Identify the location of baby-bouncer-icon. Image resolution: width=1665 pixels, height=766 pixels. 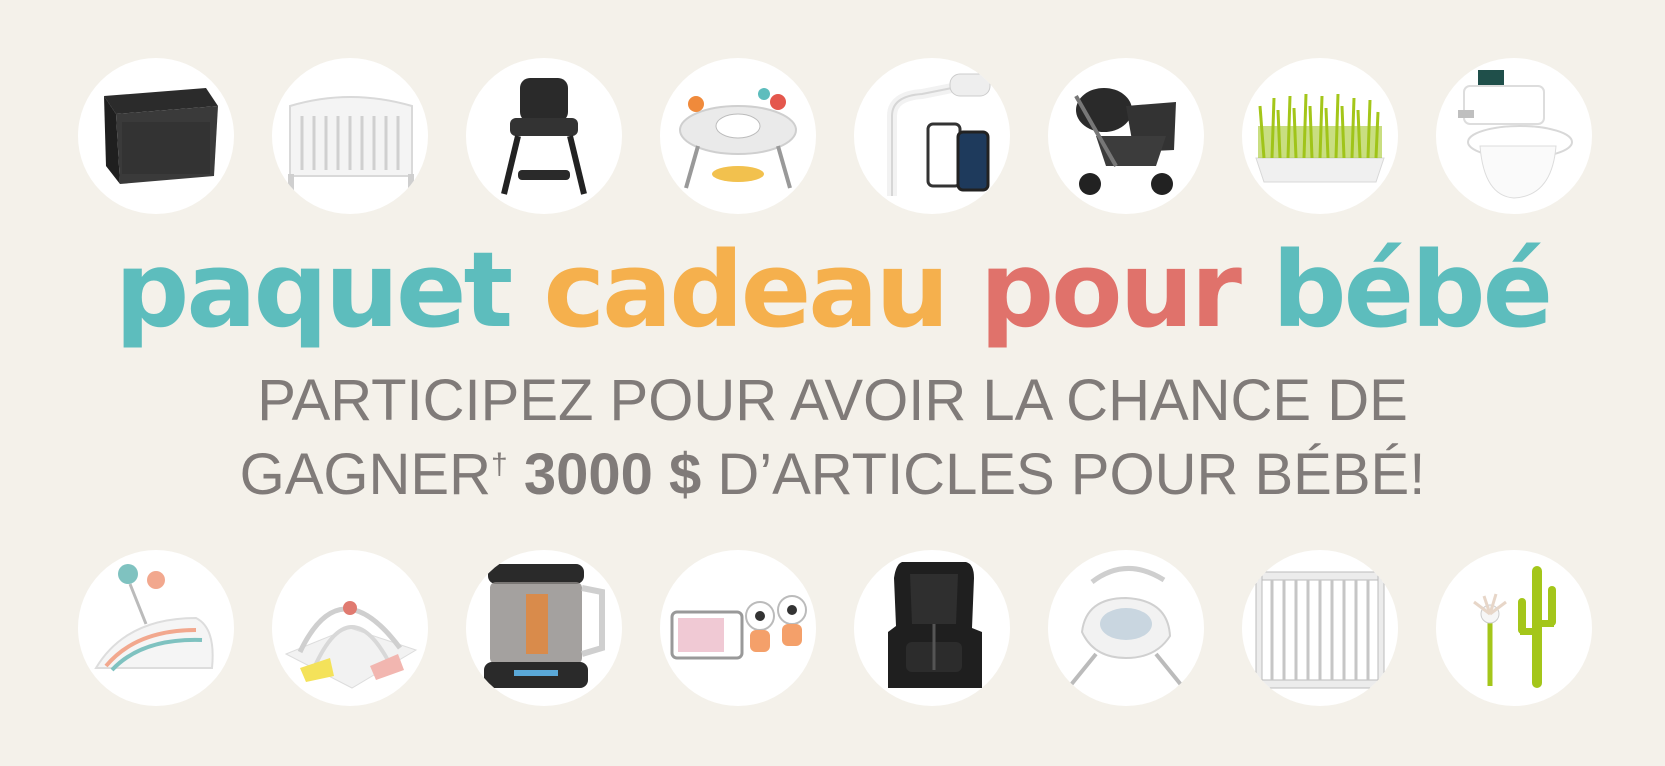
(154, 618).